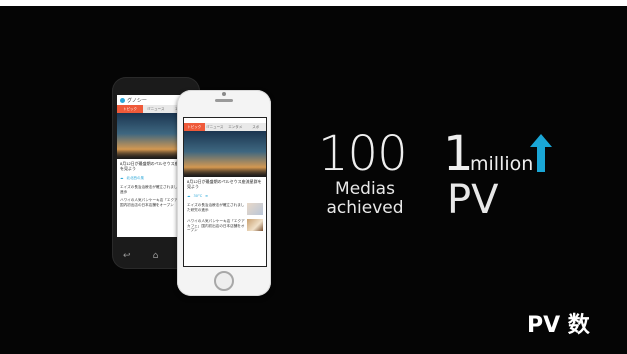 The height and width of the screenshot is (354, 627). Describe the element at coordinates (365, 189) in the screenshot. I see `medias-label: Medias` at that location.